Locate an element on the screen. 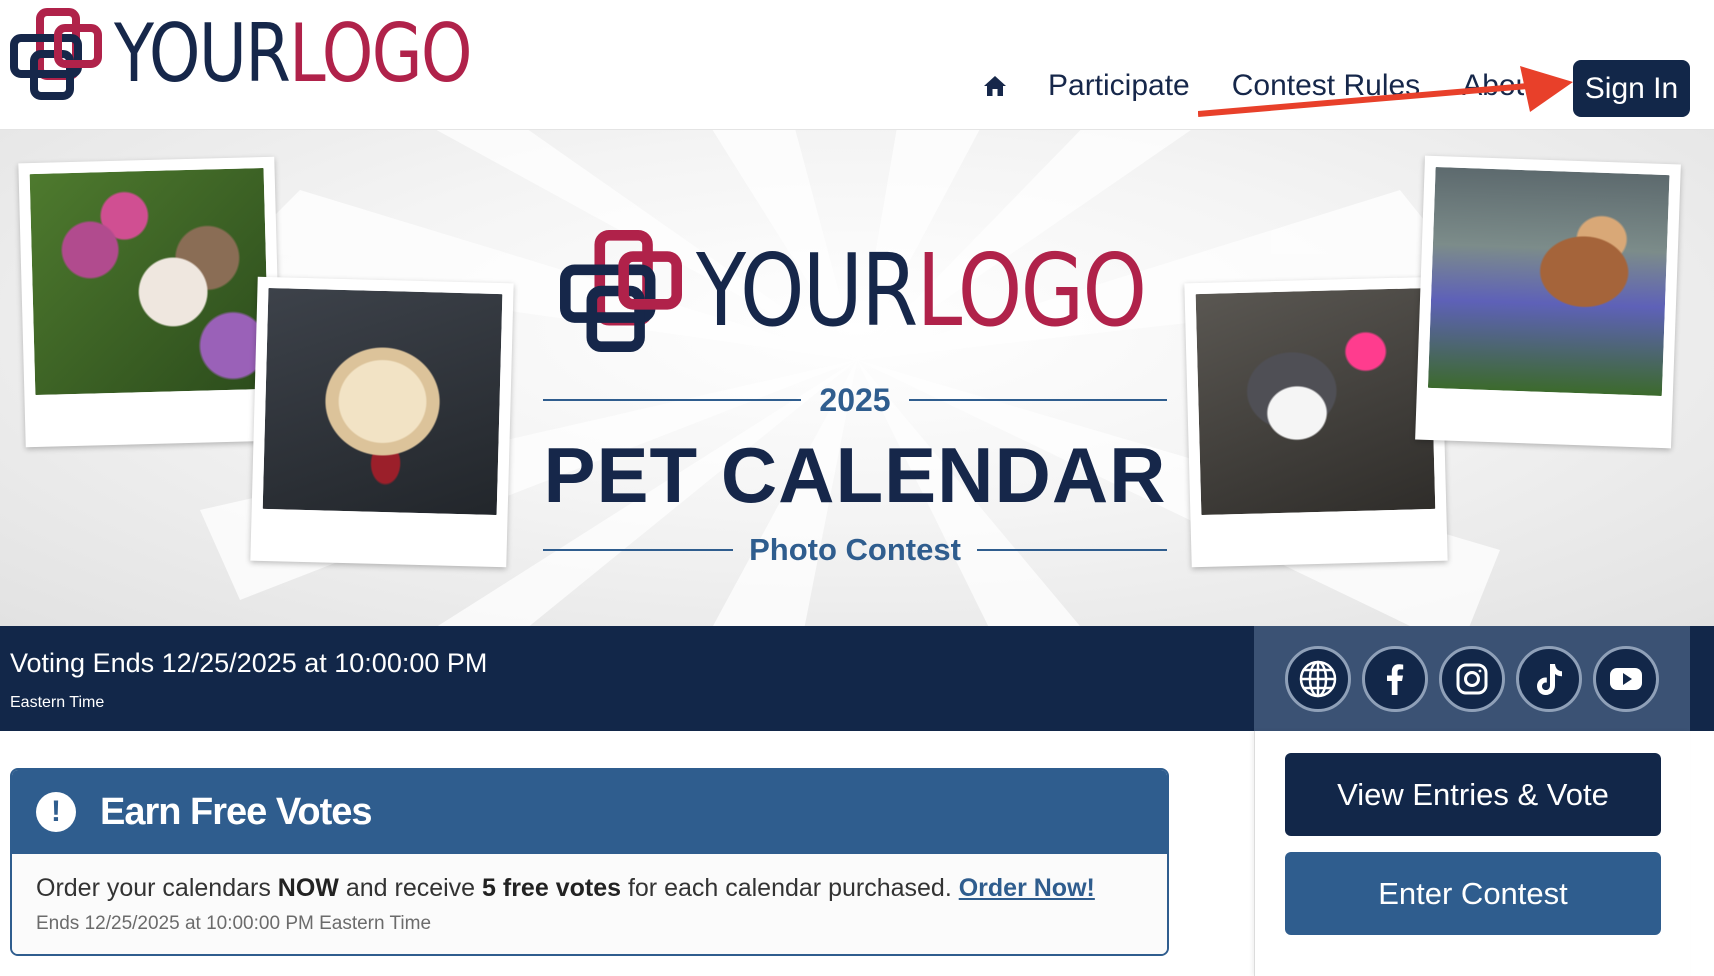 This screenshot has width=1714, height=976. hero-logo-text-your: YOUR is located at coordinates (807, 290).